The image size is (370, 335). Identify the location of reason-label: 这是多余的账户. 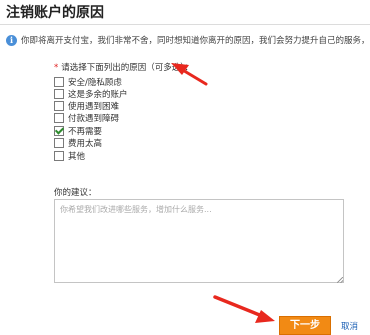
(98, 95).